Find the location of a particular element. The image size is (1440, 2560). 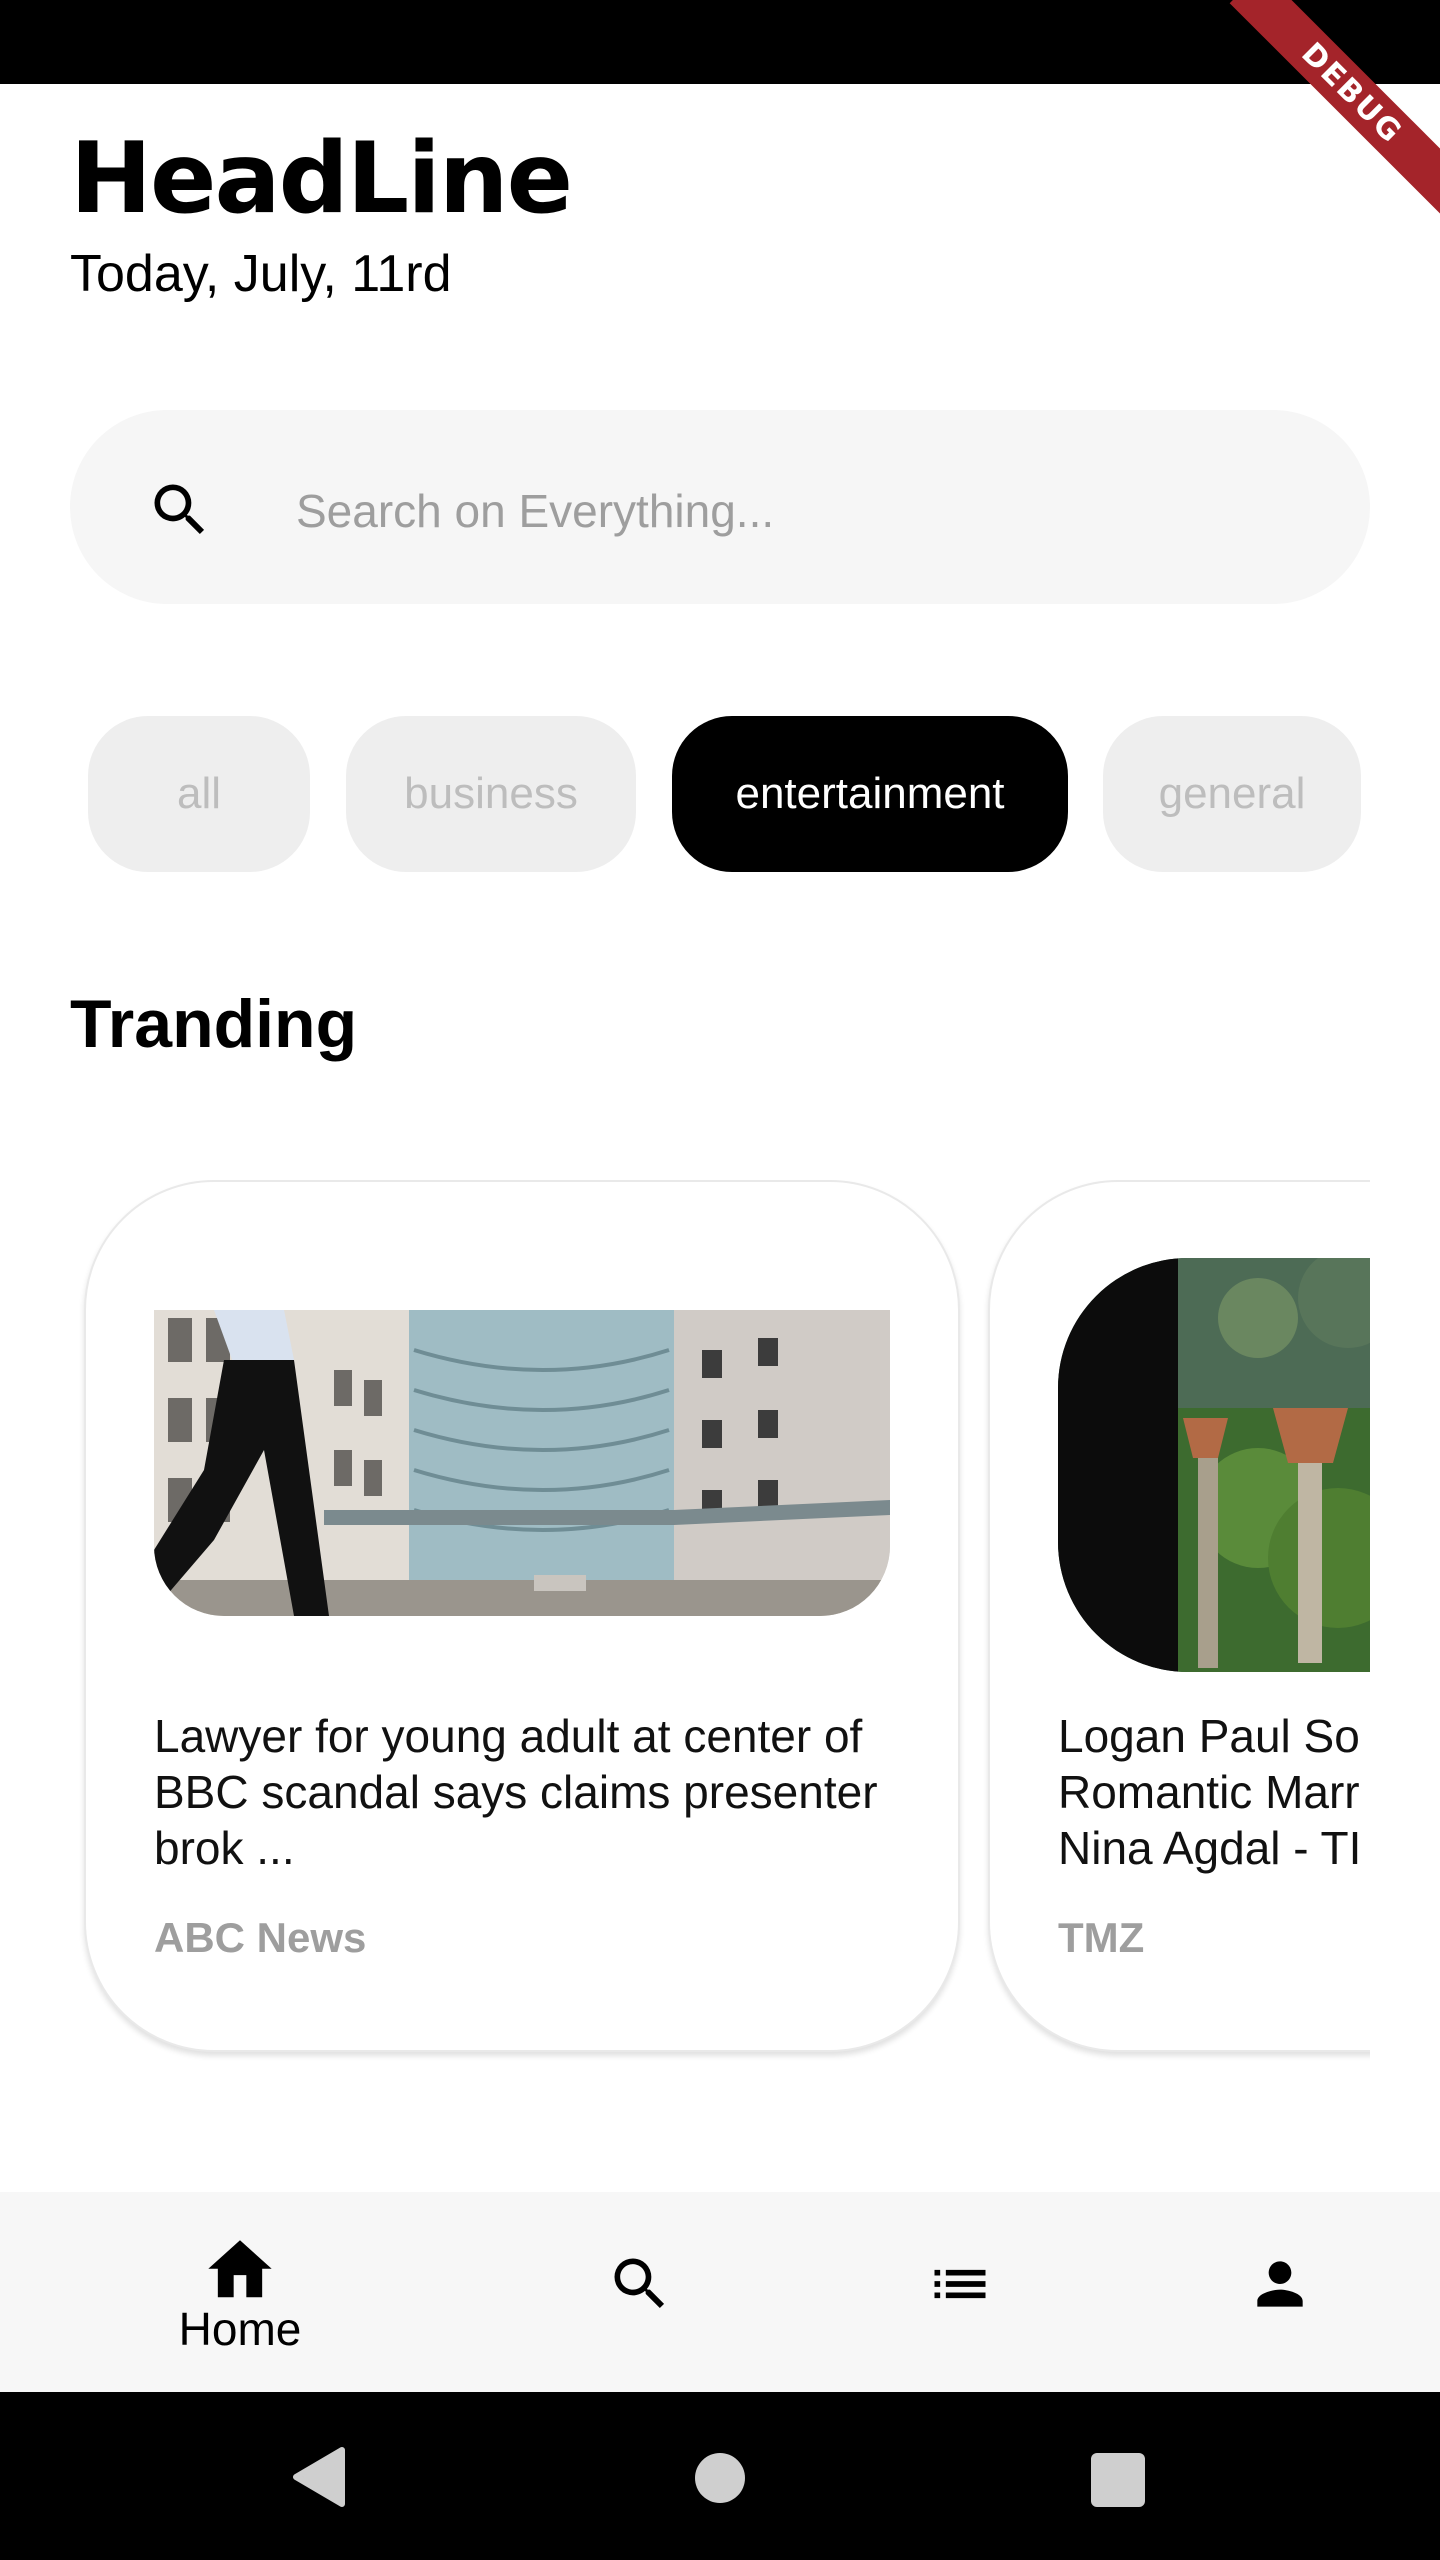

category-chip-general: general is located at coordinates (1232, 794).